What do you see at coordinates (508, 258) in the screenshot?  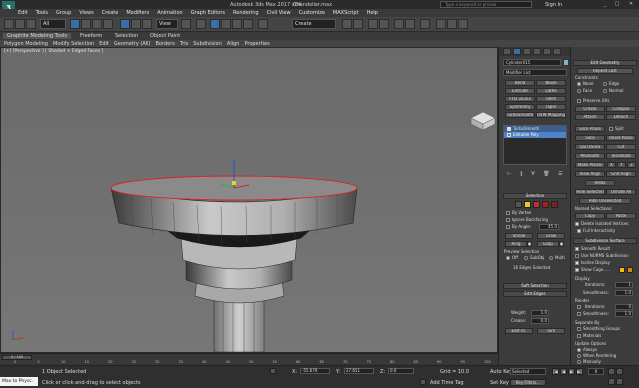 I see `preview-off-radio` at bounding box center [508, 258].